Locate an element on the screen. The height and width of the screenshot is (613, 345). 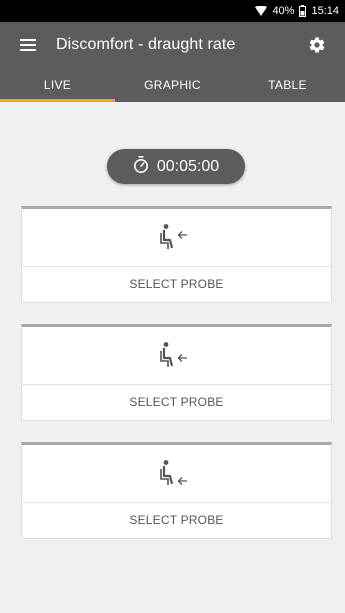
tab-live: LIVE is located at coordinates (57, 85).